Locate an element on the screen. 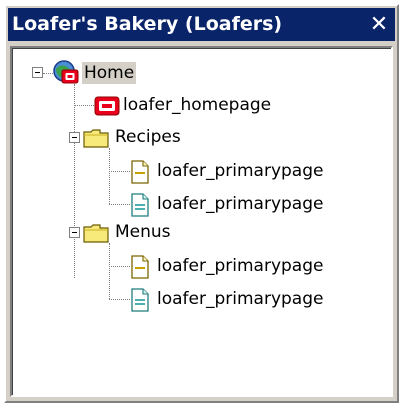  home-globe-icon is located at coordinates (66, 72).